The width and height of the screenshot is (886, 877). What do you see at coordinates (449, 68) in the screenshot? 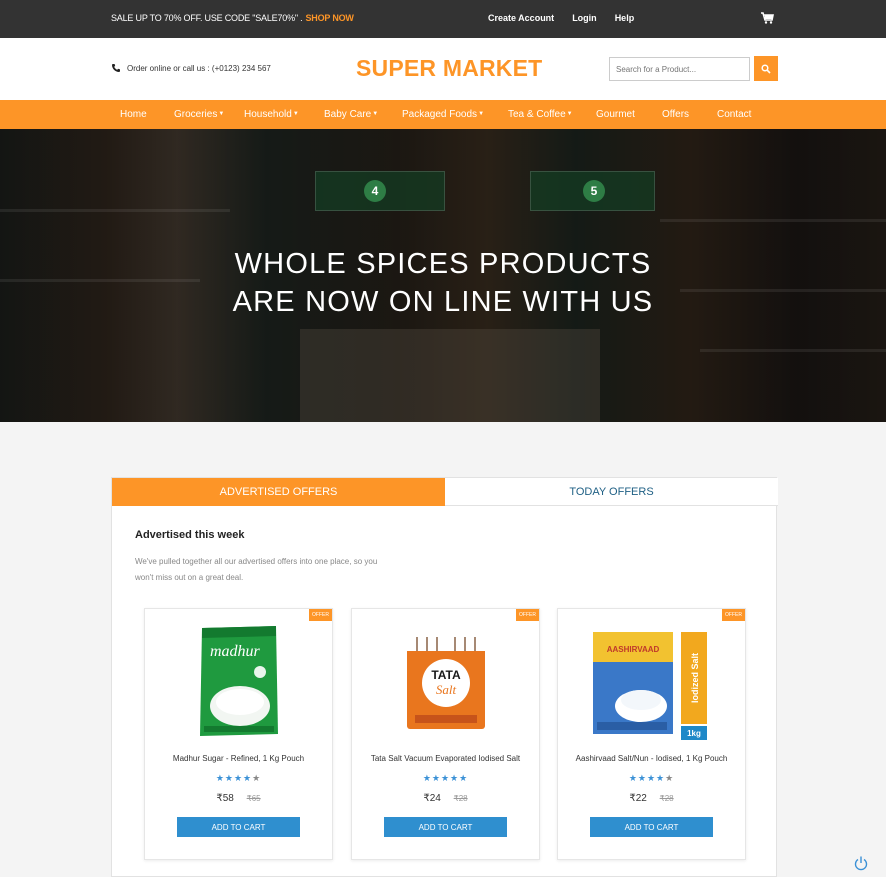
I see `site-logo: SUPER MARKET` at bounding box center [449, 68].